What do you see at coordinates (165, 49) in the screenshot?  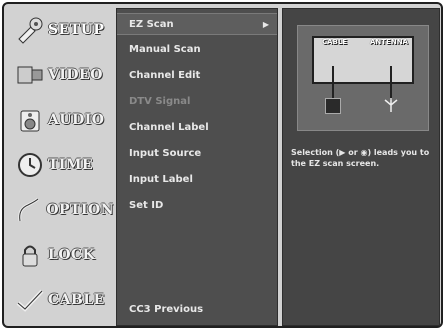 I see `menu-item-label: Manual Scan` at bounding box center [165, 49].